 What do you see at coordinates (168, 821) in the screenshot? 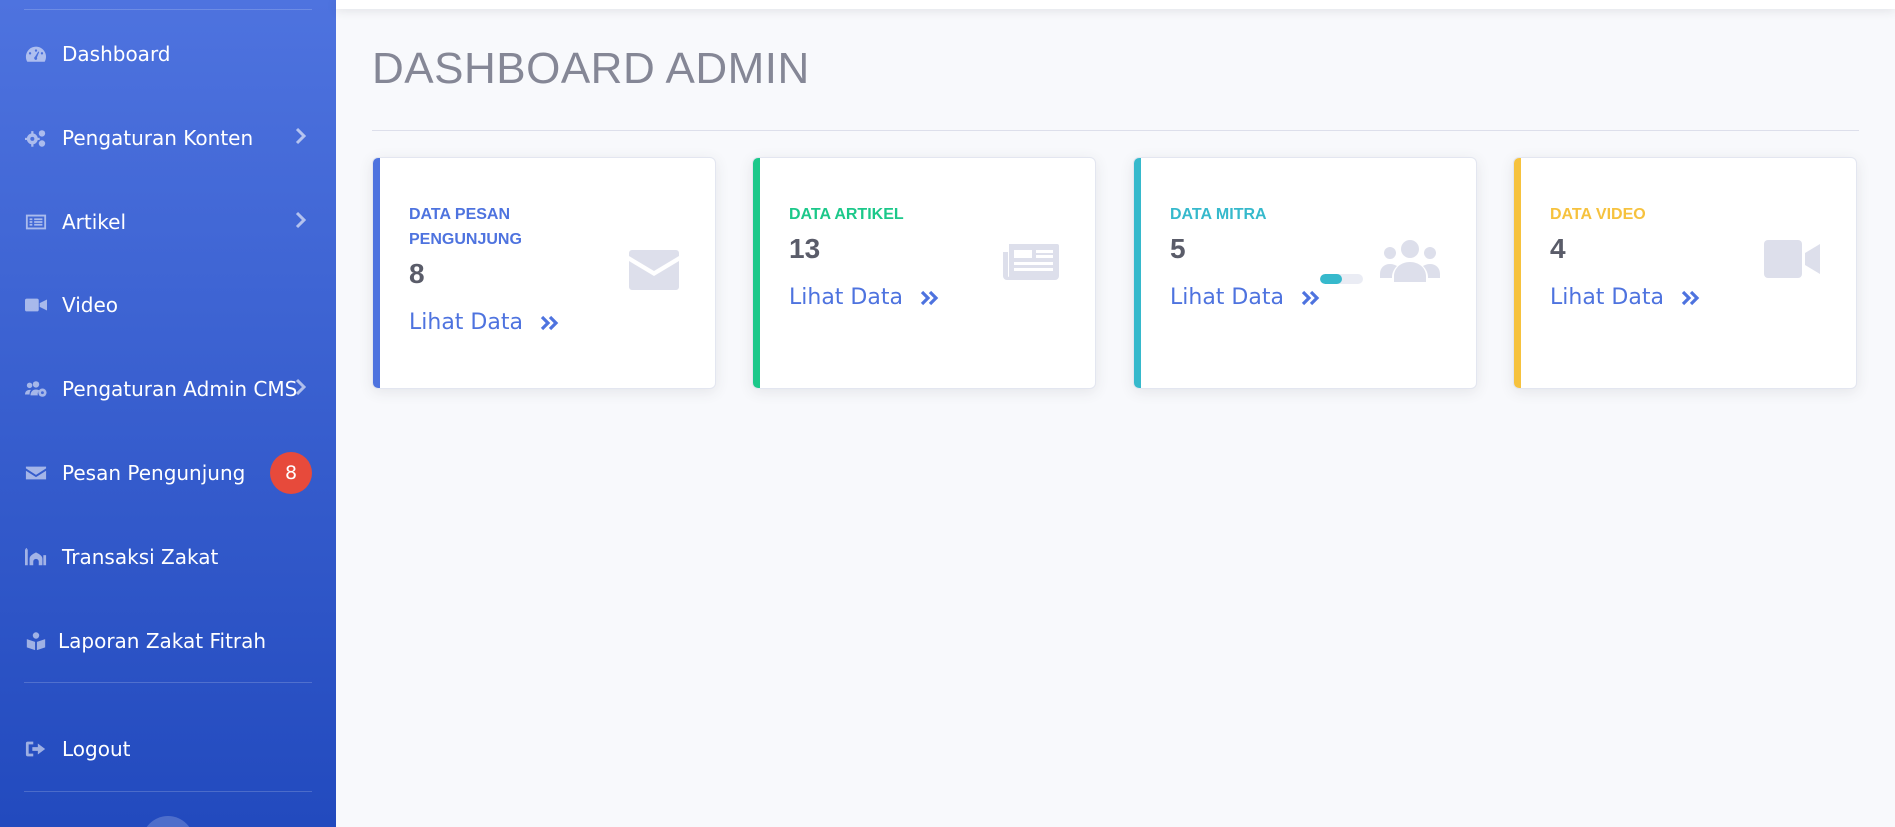
I see `sidebar-toggle-button` at bounding box center [168, 821].